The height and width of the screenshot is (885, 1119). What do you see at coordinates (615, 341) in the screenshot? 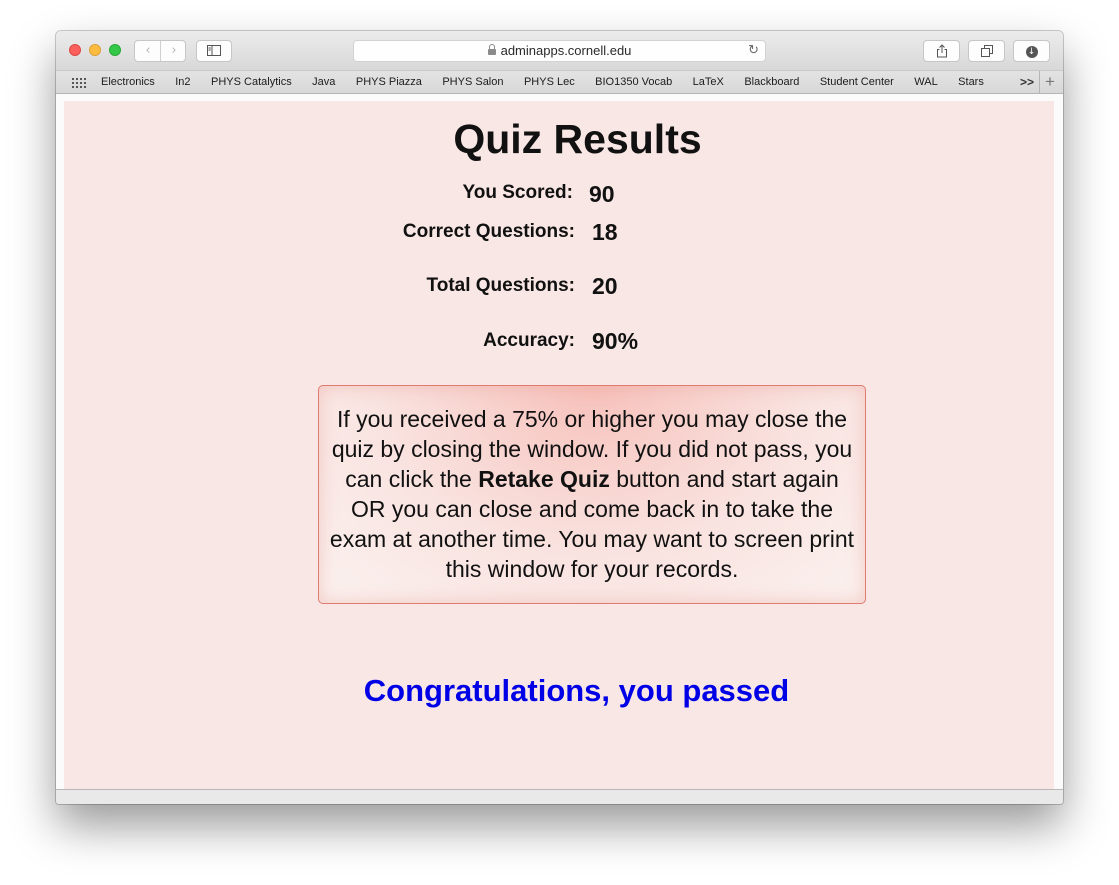
I see `accuracy-value: 90%` at bounding box center [615, 341].